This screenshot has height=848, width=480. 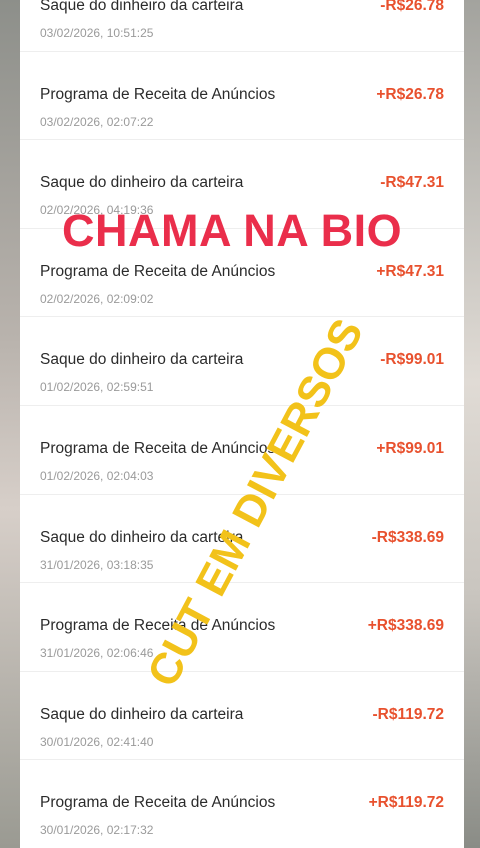 I want to click on overlay-text-chama-na-bio: CHAMA NA BIO, so click(x=232, y=230).